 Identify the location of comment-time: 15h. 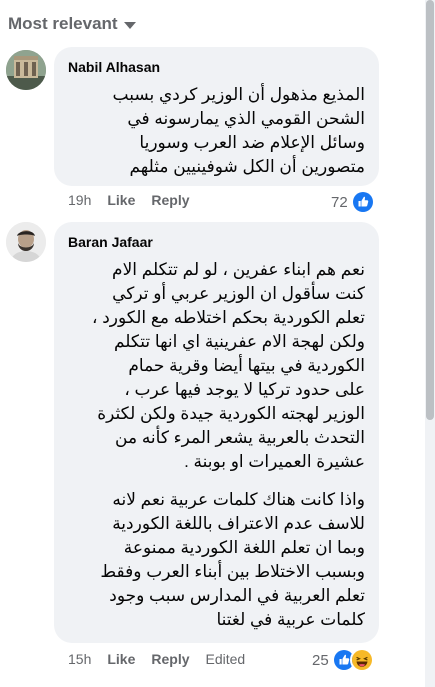
(79, 659).